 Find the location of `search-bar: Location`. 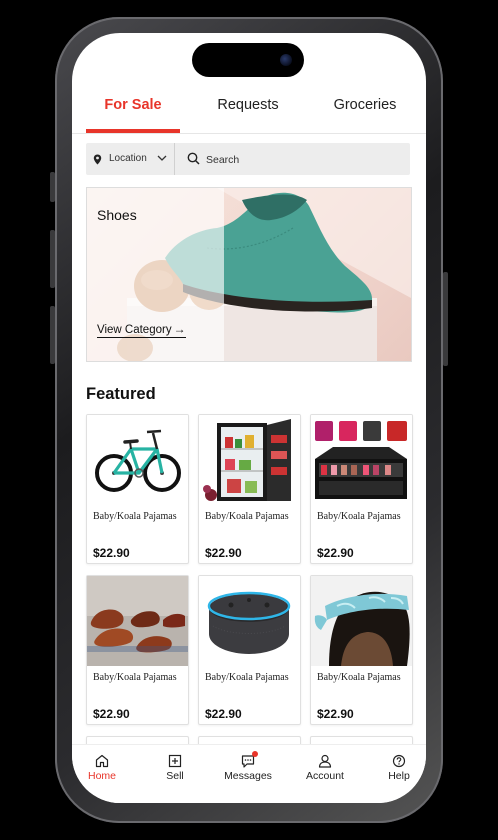

search-bar: Location is located at coordinates (248, 159).